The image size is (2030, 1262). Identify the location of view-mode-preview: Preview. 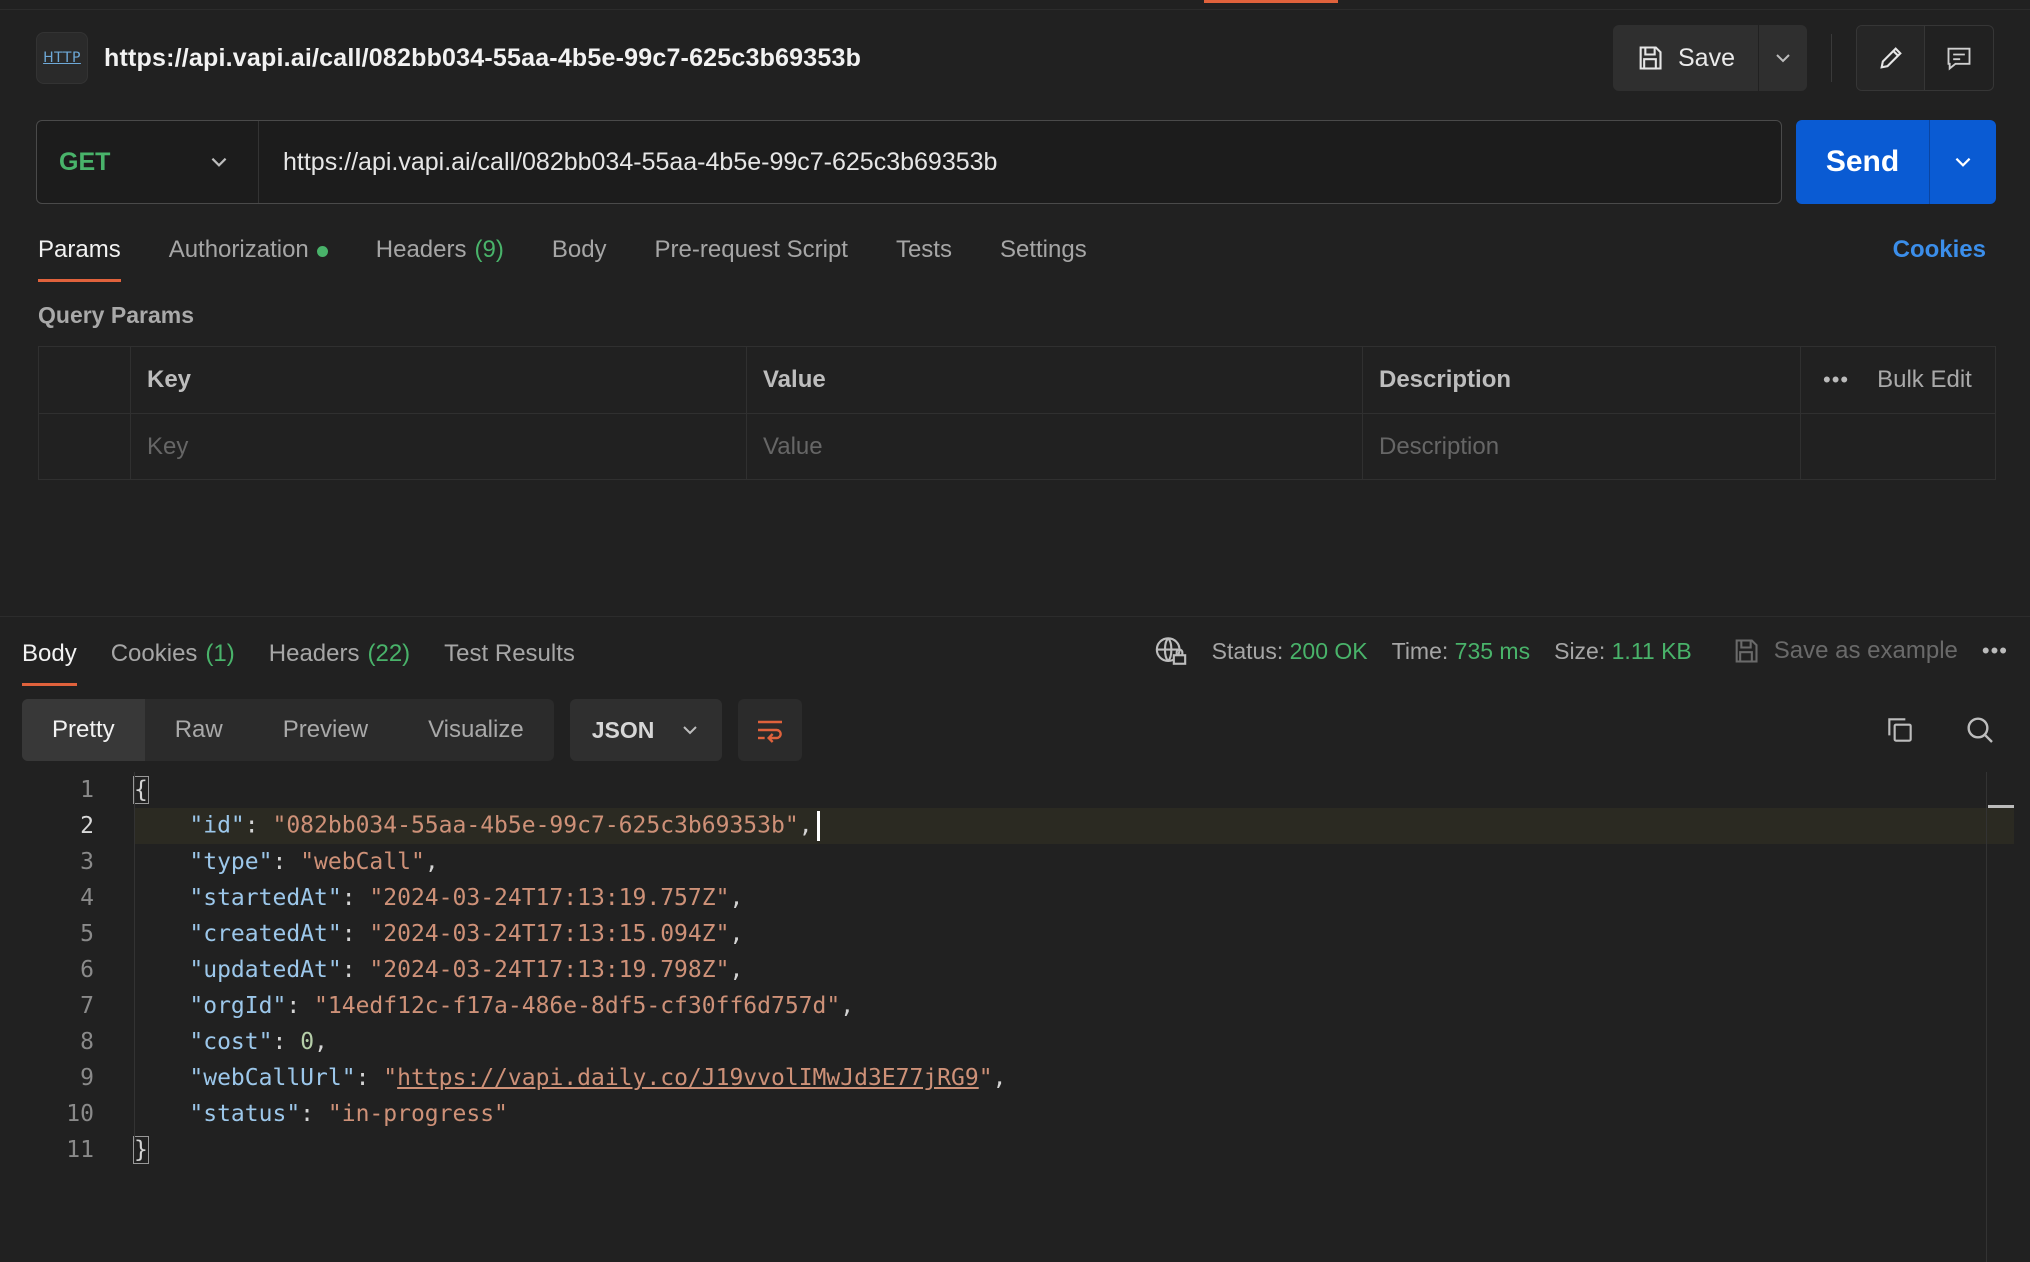
(325, 730).